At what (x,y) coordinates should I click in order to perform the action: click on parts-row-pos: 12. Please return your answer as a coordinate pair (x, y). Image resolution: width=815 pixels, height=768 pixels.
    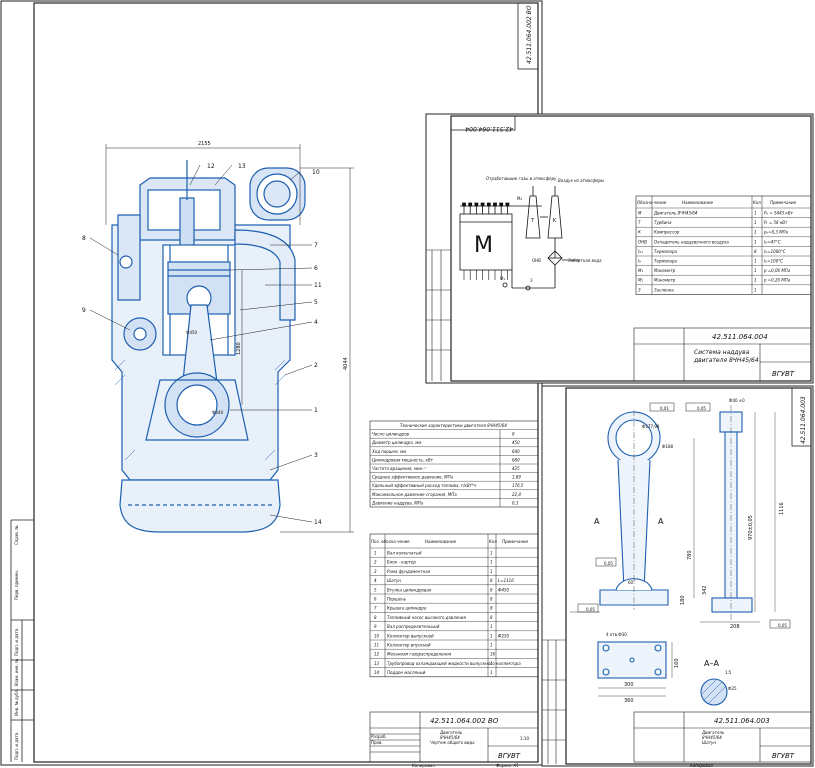
    Looking at the image, I should click on (377, 654).